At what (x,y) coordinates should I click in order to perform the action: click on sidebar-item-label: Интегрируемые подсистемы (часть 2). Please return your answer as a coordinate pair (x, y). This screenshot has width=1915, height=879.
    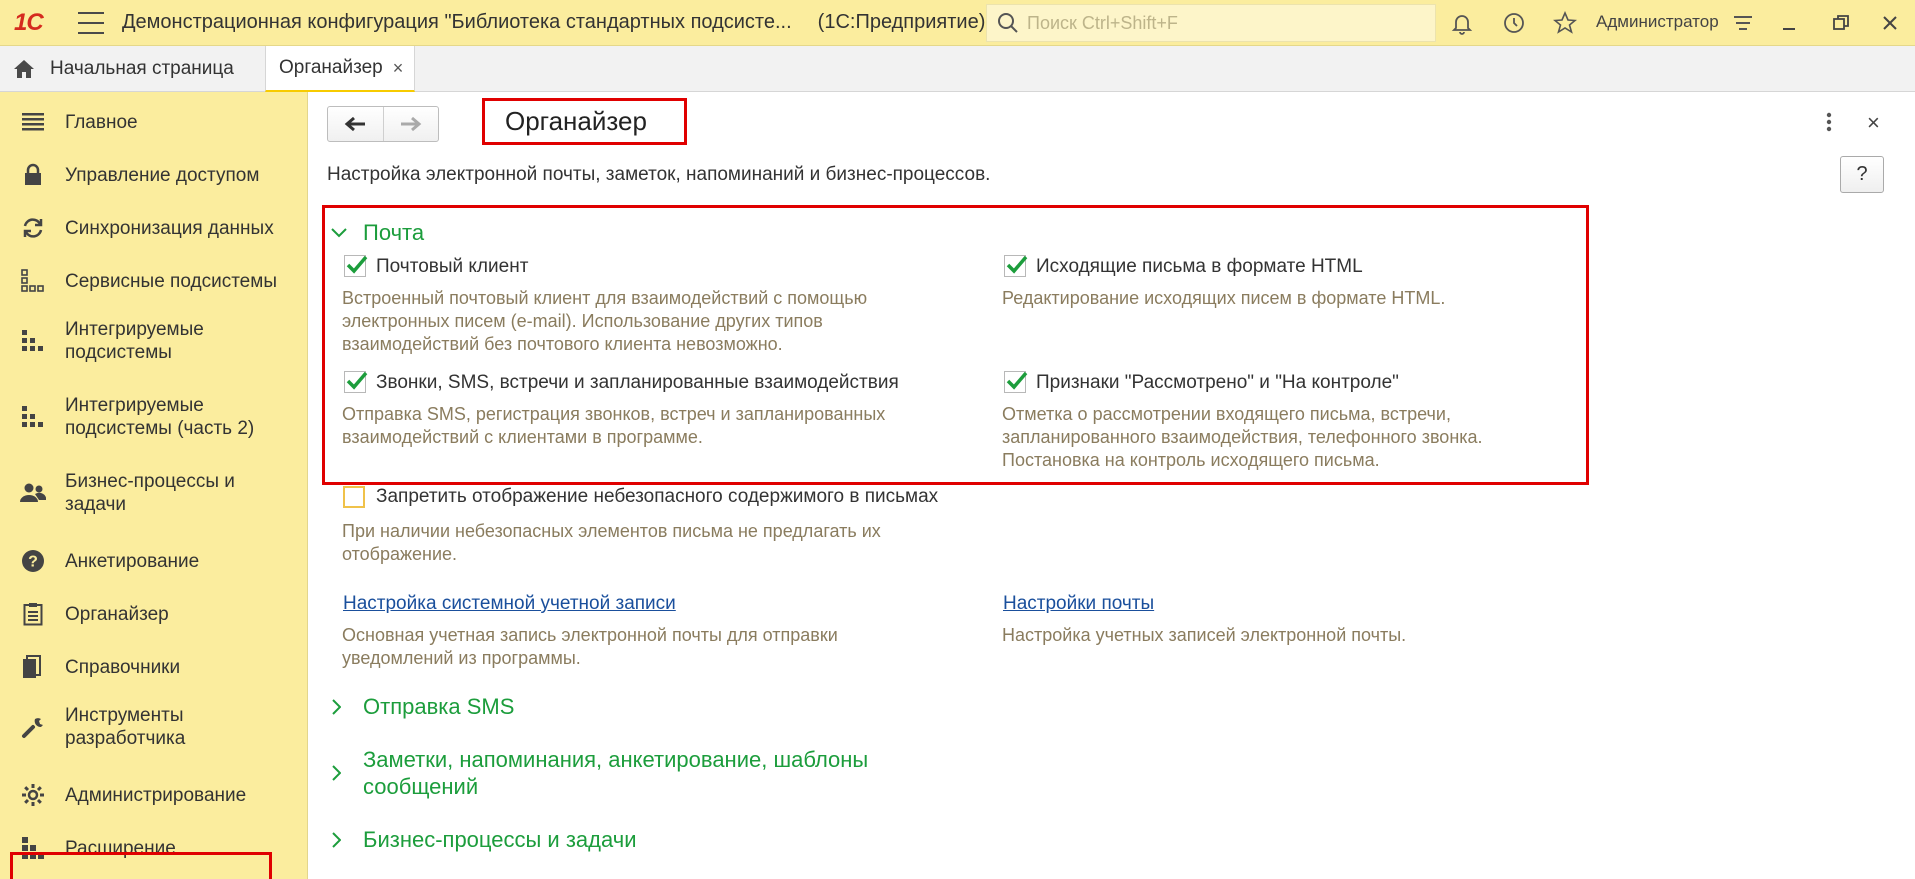
    Looking at the image, I should click on (160, 417).